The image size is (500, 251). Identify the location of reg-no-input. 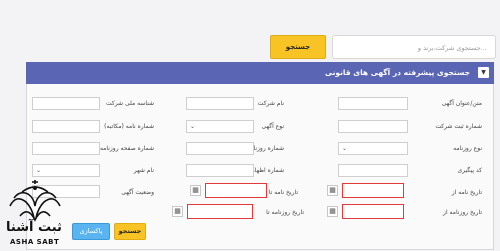
(373, 126).